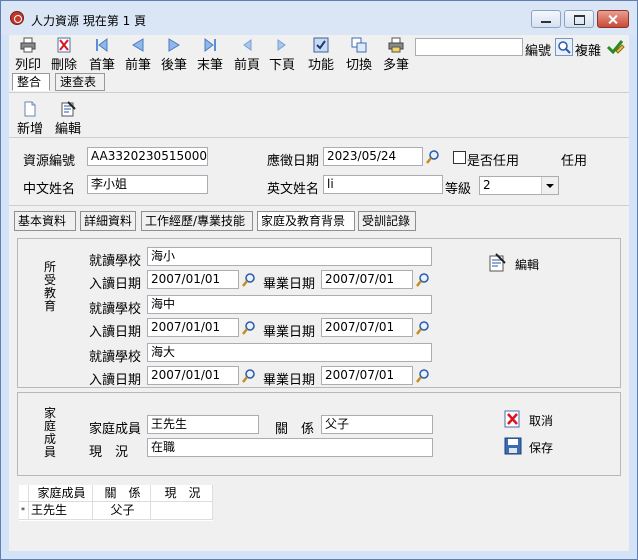  What do you see at coordinates (89, 21) in the screenshot?
I see `window-title: 人力資源 現在第 1 頁` at bounding box center [89, 21].